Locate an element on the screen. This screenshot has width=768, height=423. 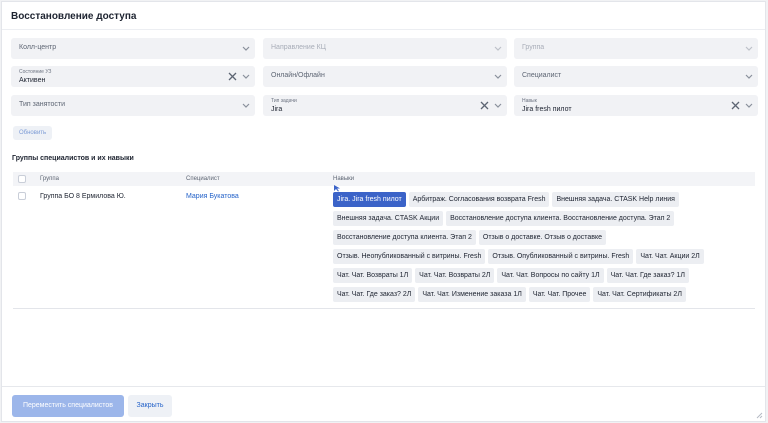
skills-value: Jira fresh пилот is located at coordinates (547, 109).